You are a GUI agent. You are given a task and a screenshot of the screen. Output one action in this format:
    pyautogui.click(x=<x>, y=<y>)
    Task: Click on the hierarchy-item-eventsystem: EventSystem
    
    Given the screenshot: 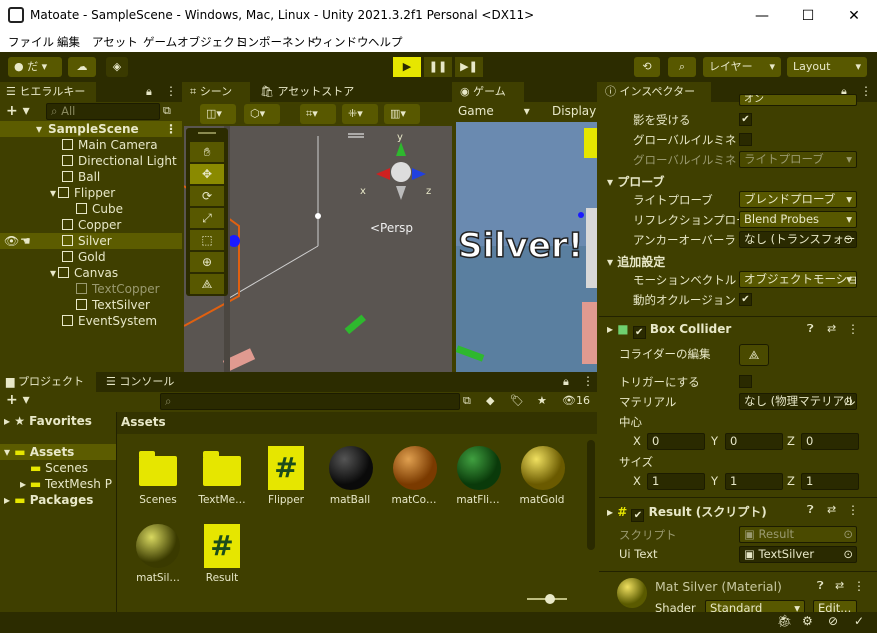 What is the action you would take?
    pyautogui.click(x=109, y=321)
    